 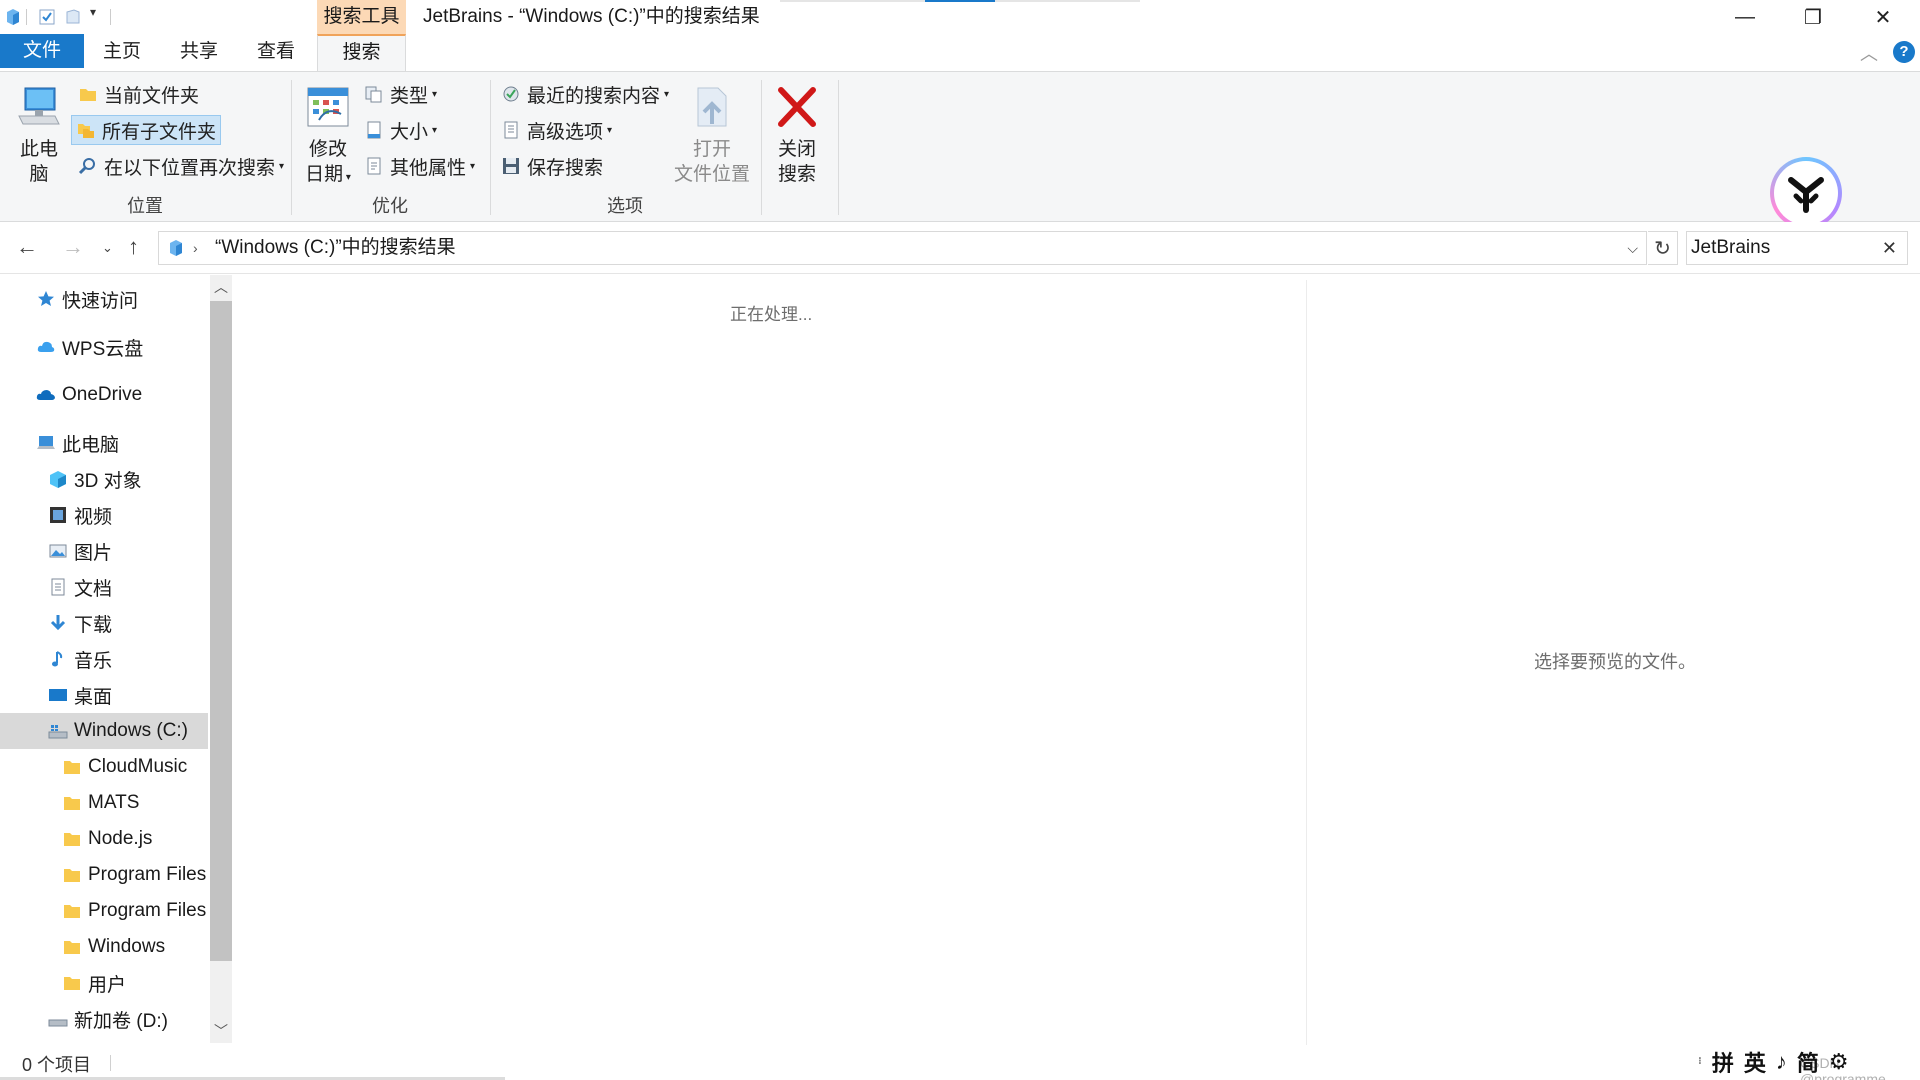 I want to click on save-search-button: 保存搜索, so click(x=552, y=166).